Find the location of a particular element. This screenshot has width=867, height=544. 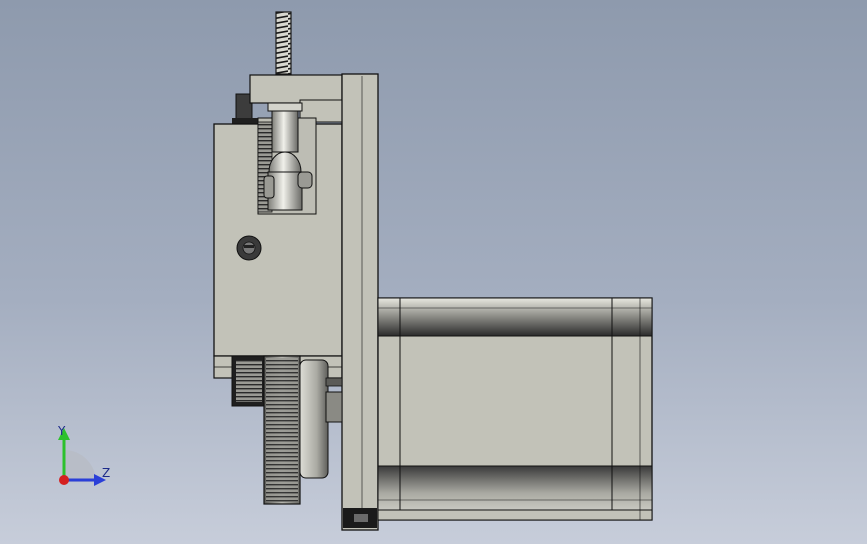

triad-plane is located at coordinates (80, 466).